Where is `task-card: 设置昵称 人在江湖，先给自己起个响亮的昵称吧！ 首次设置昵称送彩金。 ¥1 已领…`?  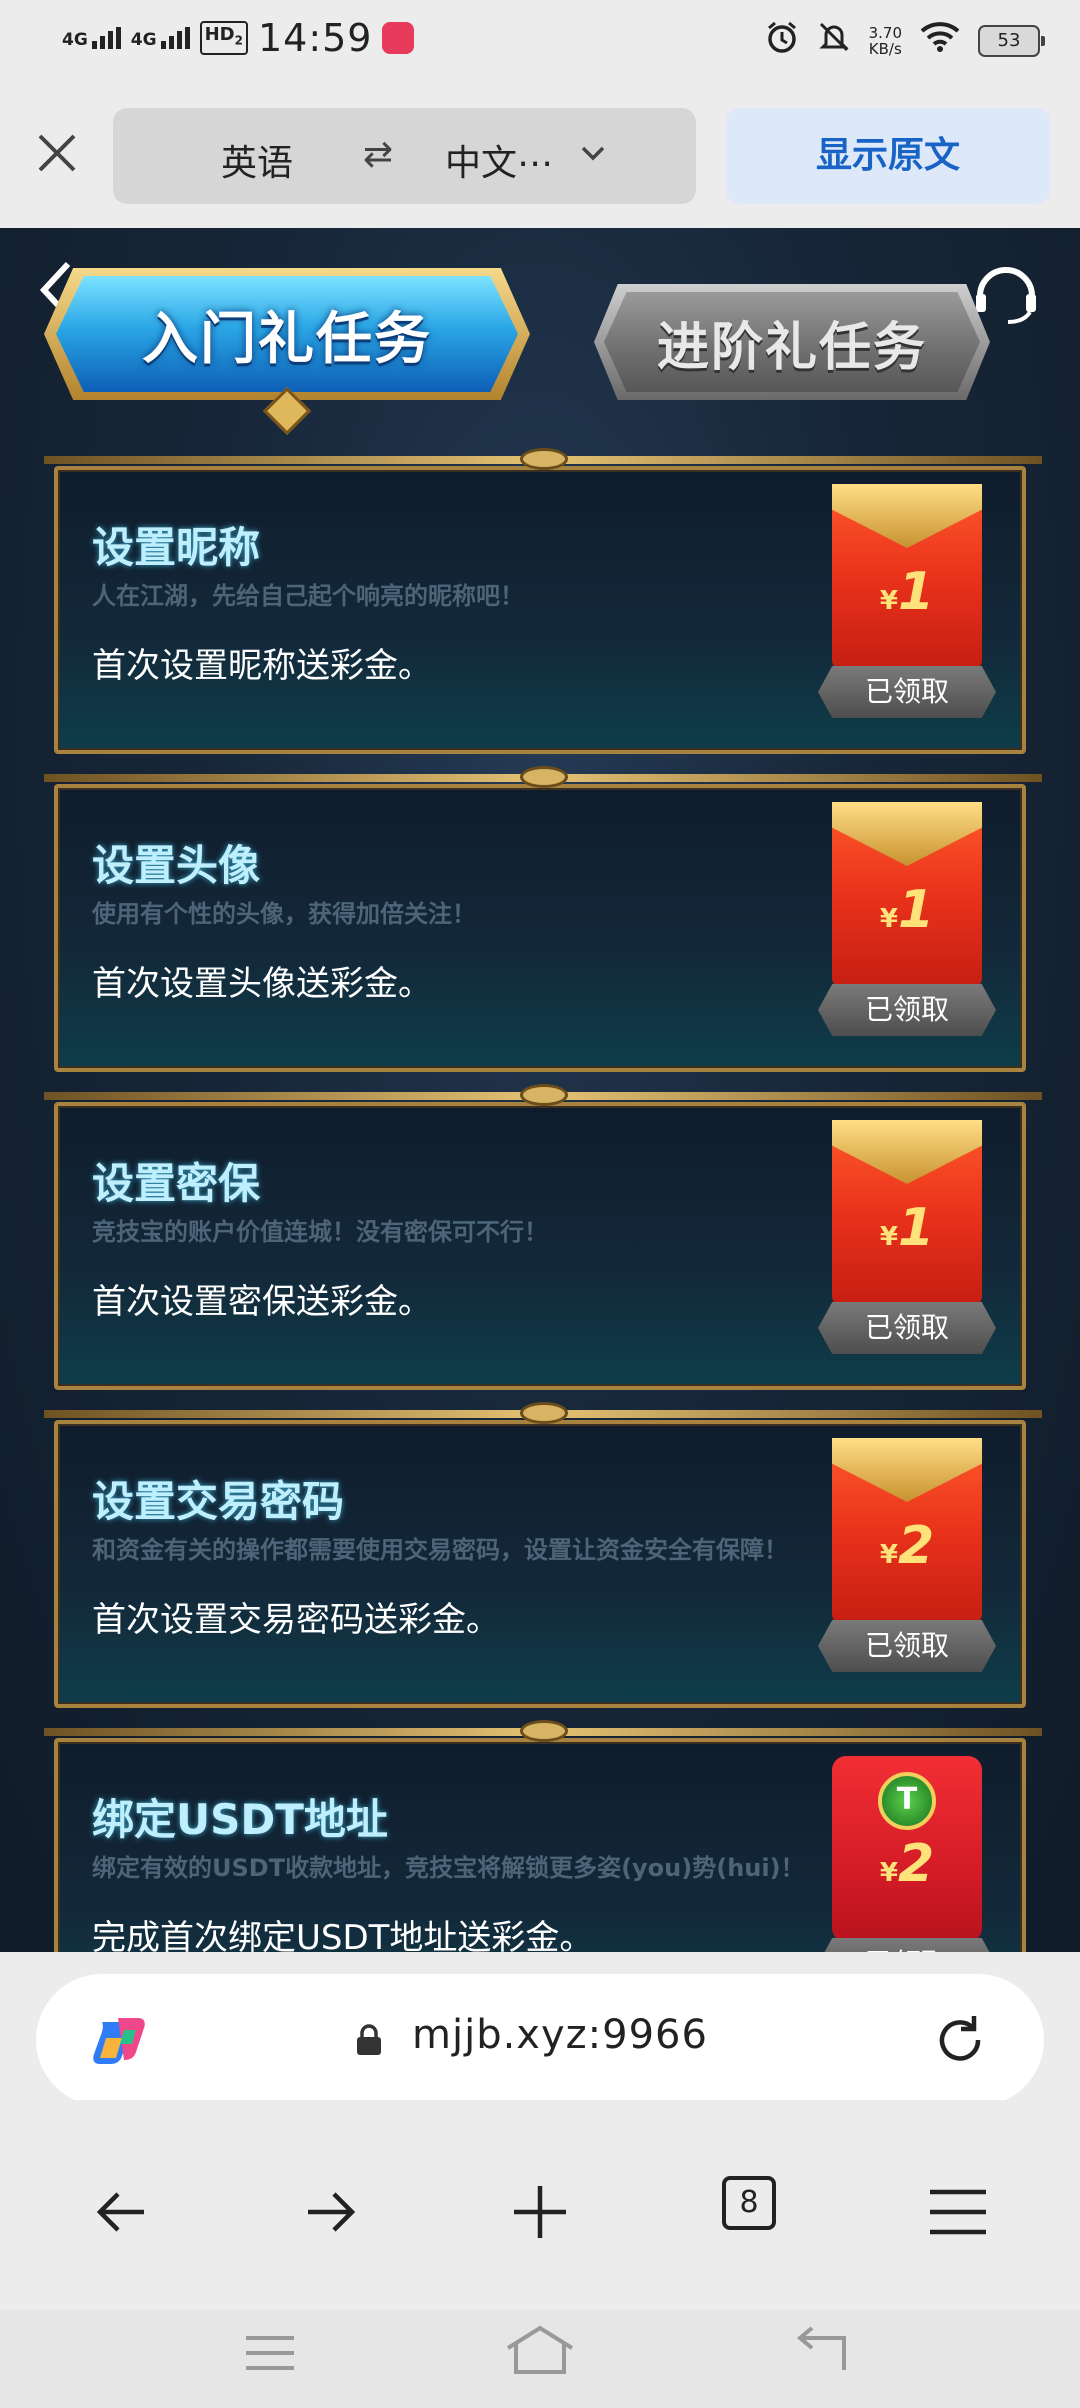 task-card: 设置昵称 人在江湖，先给自己起个响亮的昵称吧！ 首次设置昵称送彩金。 ¥1 已领… is located at coordinates (543, 601).